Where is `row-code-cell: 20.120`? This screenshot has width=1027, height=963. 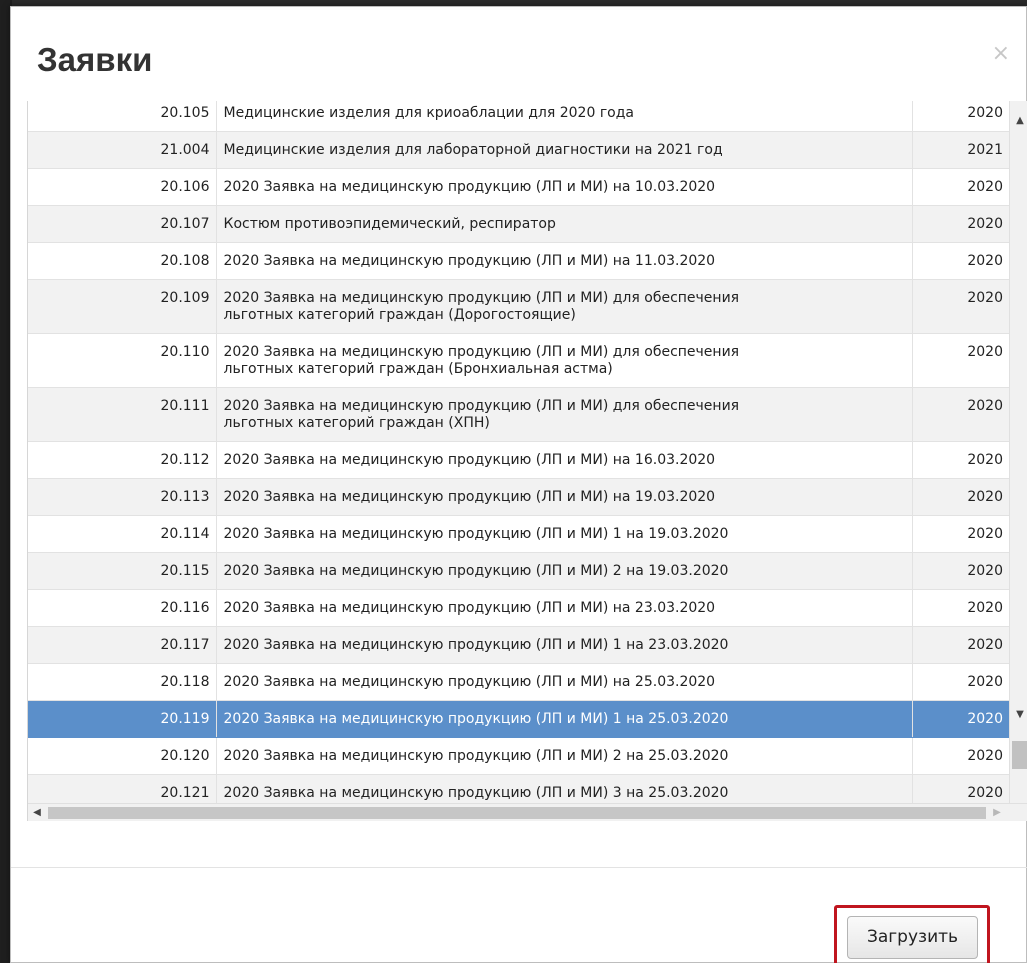
row-code-cell: 20.120 is located at coordinates (122, 756).